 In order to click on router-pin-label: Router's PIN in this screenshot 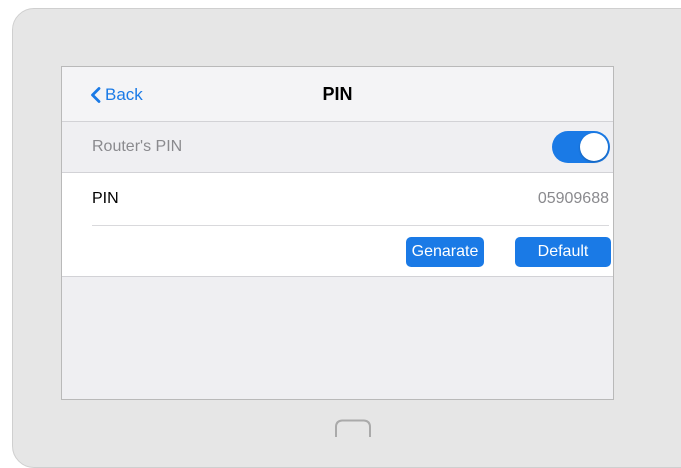, I will do `click(137, 146)`.